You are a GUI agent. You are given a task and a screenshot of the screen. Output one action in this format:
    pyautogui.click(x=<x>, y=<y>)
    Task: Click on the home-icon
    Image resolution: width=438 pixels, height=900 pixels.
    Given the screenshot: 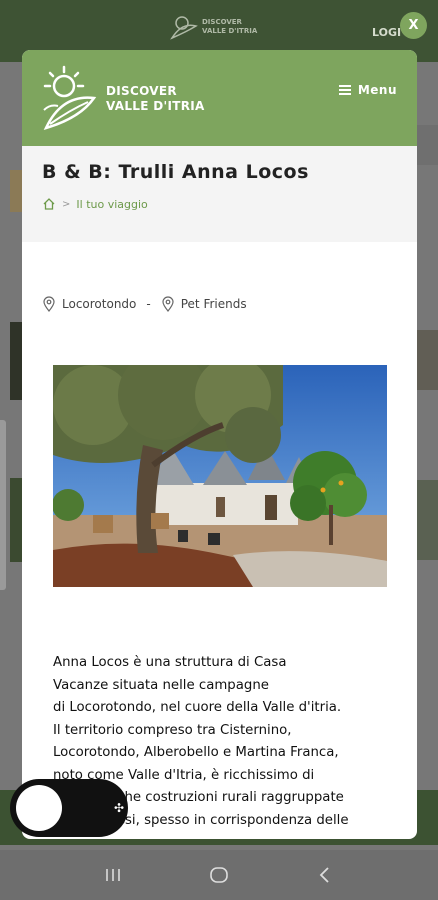 What is the action you would take?
    pyautogui.click(x=49, y=204)
    